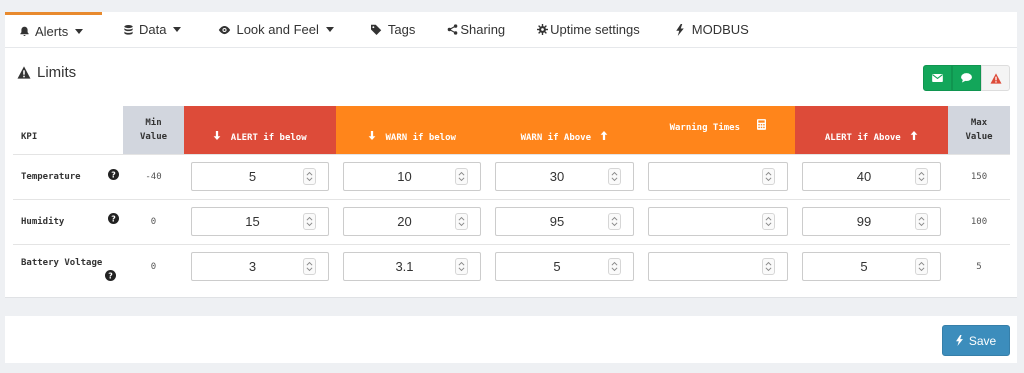  I want to click on sms-notify-button, so click(966, 78).